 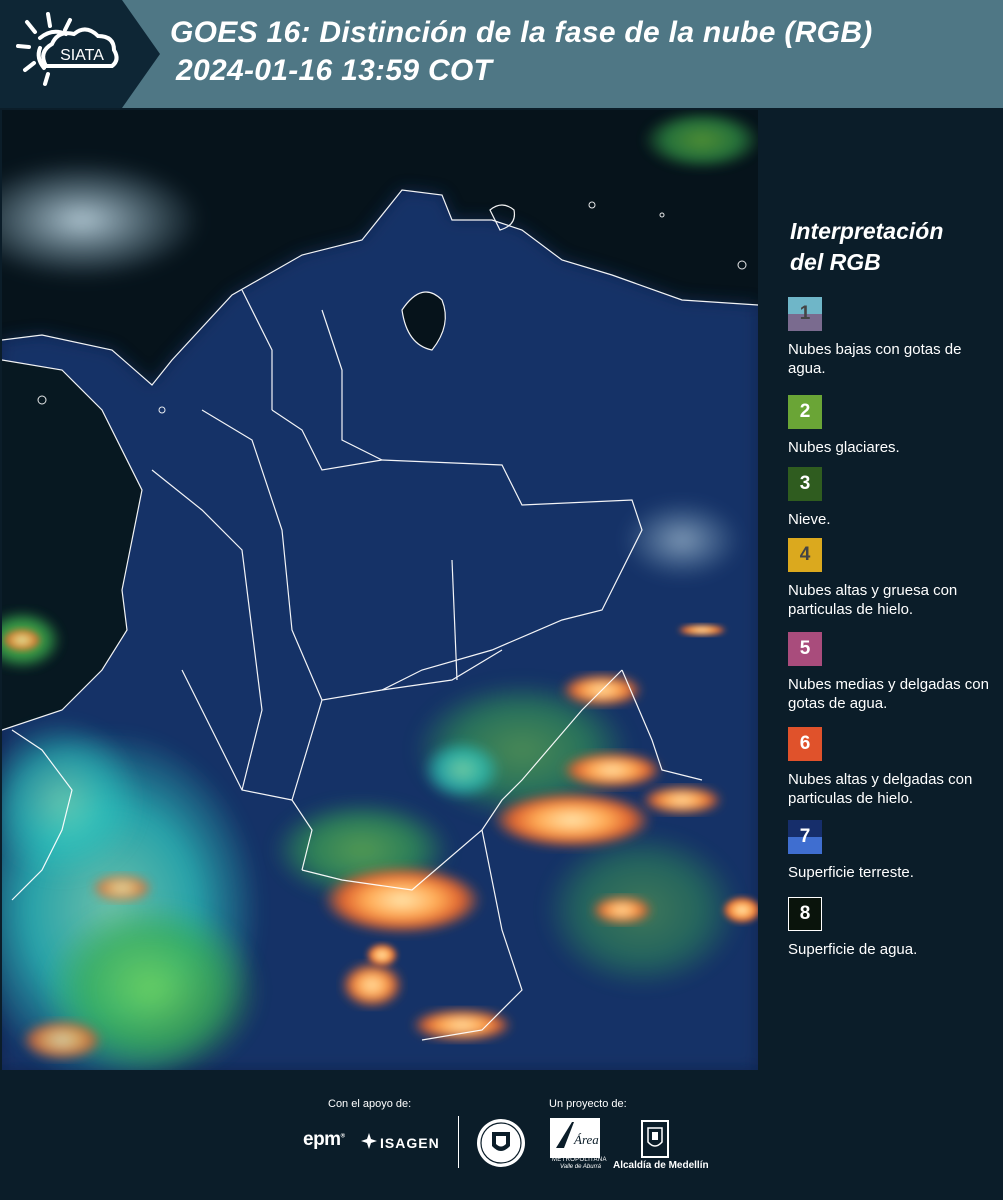 What do you see at coordinates (369, 1141) in the screenshot?
I see `isagen-icon` at bounding box center [369, 1141].